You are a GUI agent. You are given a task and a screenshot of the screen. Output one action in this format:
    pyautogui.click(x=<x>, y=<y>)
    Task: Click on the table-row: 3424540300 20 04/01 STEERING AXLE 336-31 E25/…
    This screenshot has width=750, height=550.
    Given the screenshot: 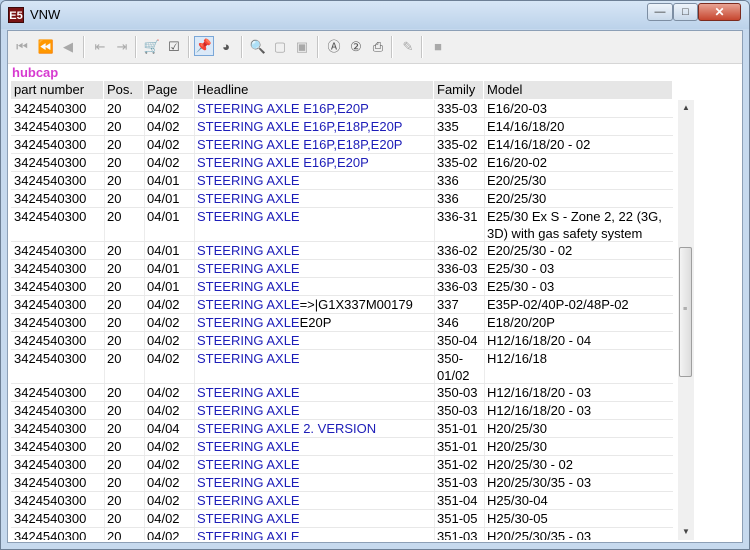 What is the action you would take?
    pyautogui.click(x=342, y=225)
    